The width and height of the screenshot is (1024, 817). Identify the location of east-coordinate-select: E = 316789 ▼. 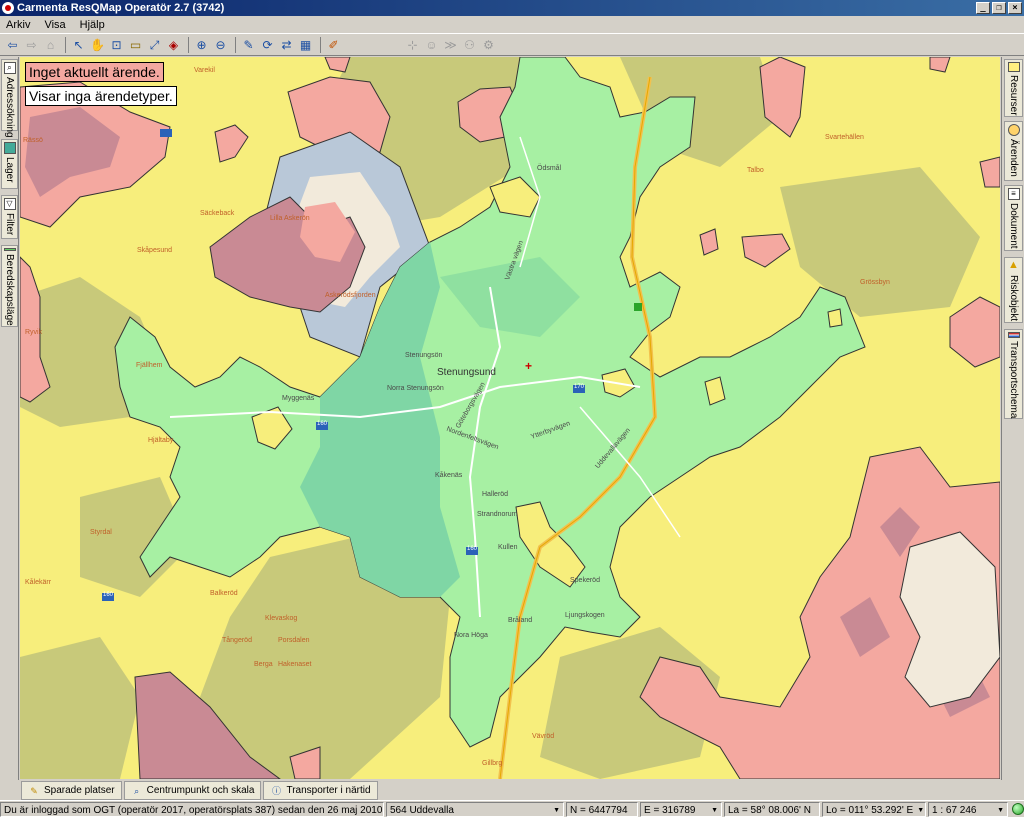
(681, 809).